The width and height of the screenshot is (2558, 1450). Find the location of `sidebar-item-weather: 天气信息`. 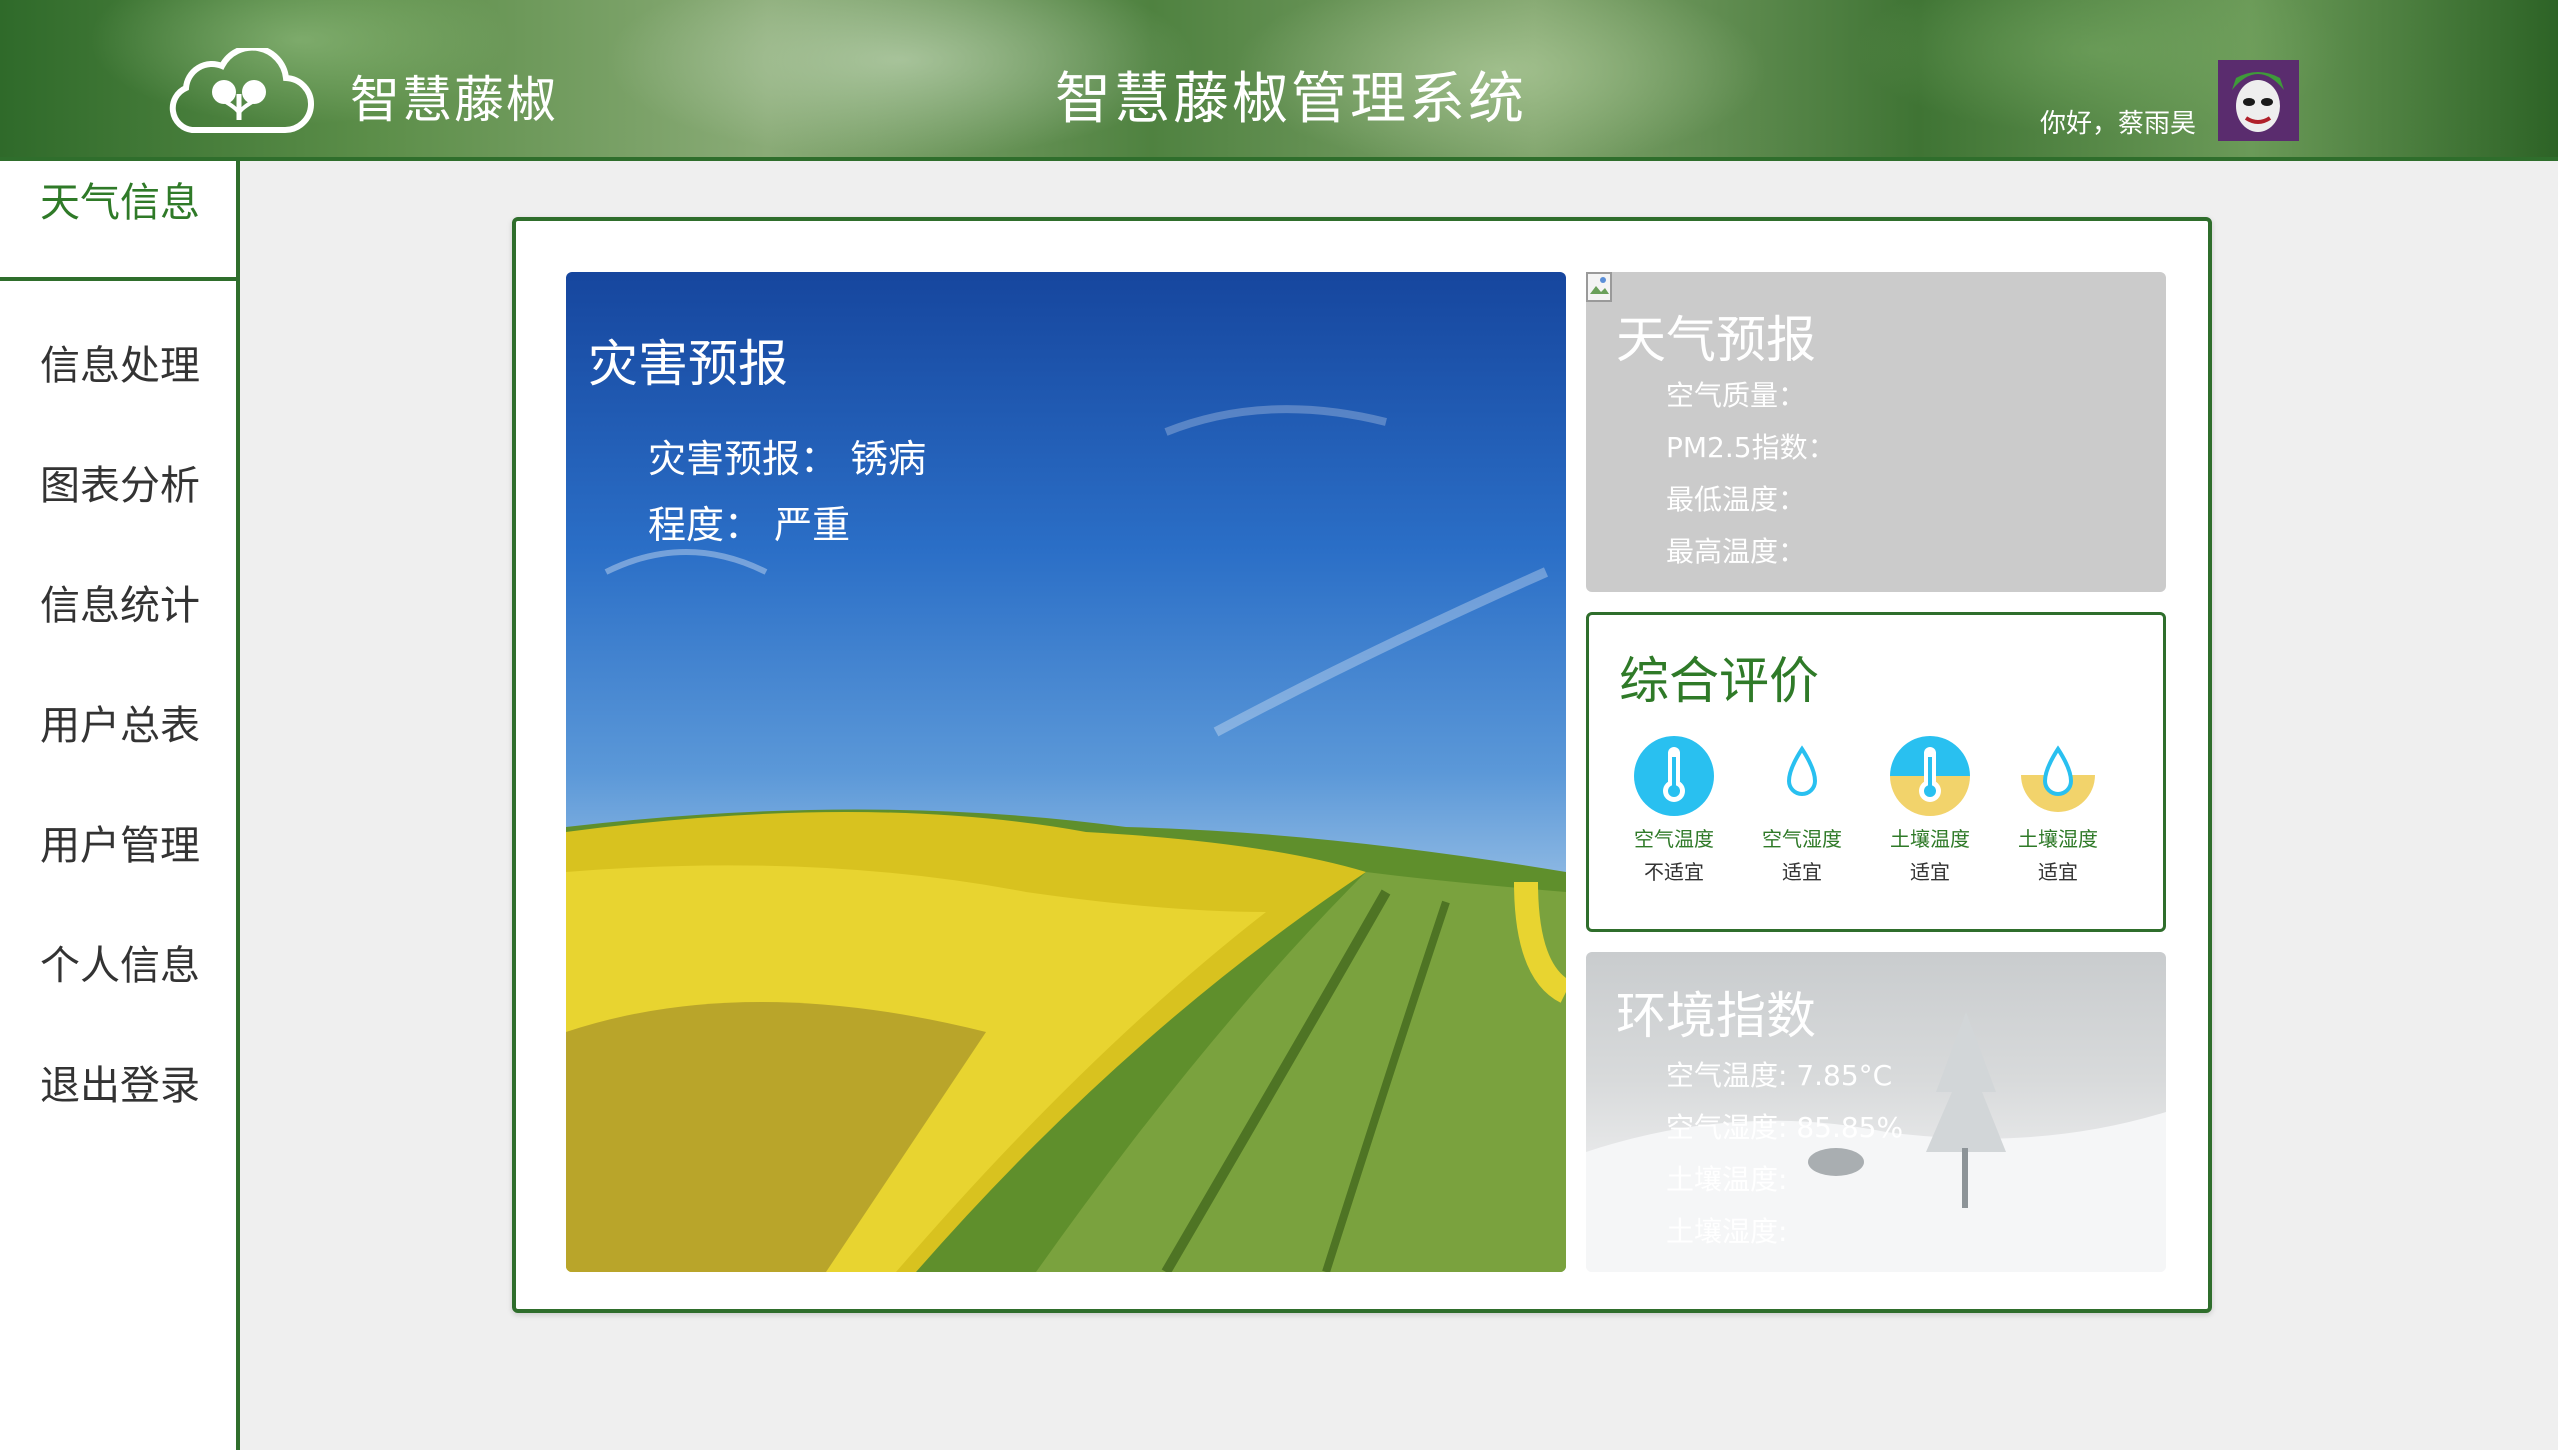

sidebar-item-weather: 天气信息 is located at coordinates (118, 221).